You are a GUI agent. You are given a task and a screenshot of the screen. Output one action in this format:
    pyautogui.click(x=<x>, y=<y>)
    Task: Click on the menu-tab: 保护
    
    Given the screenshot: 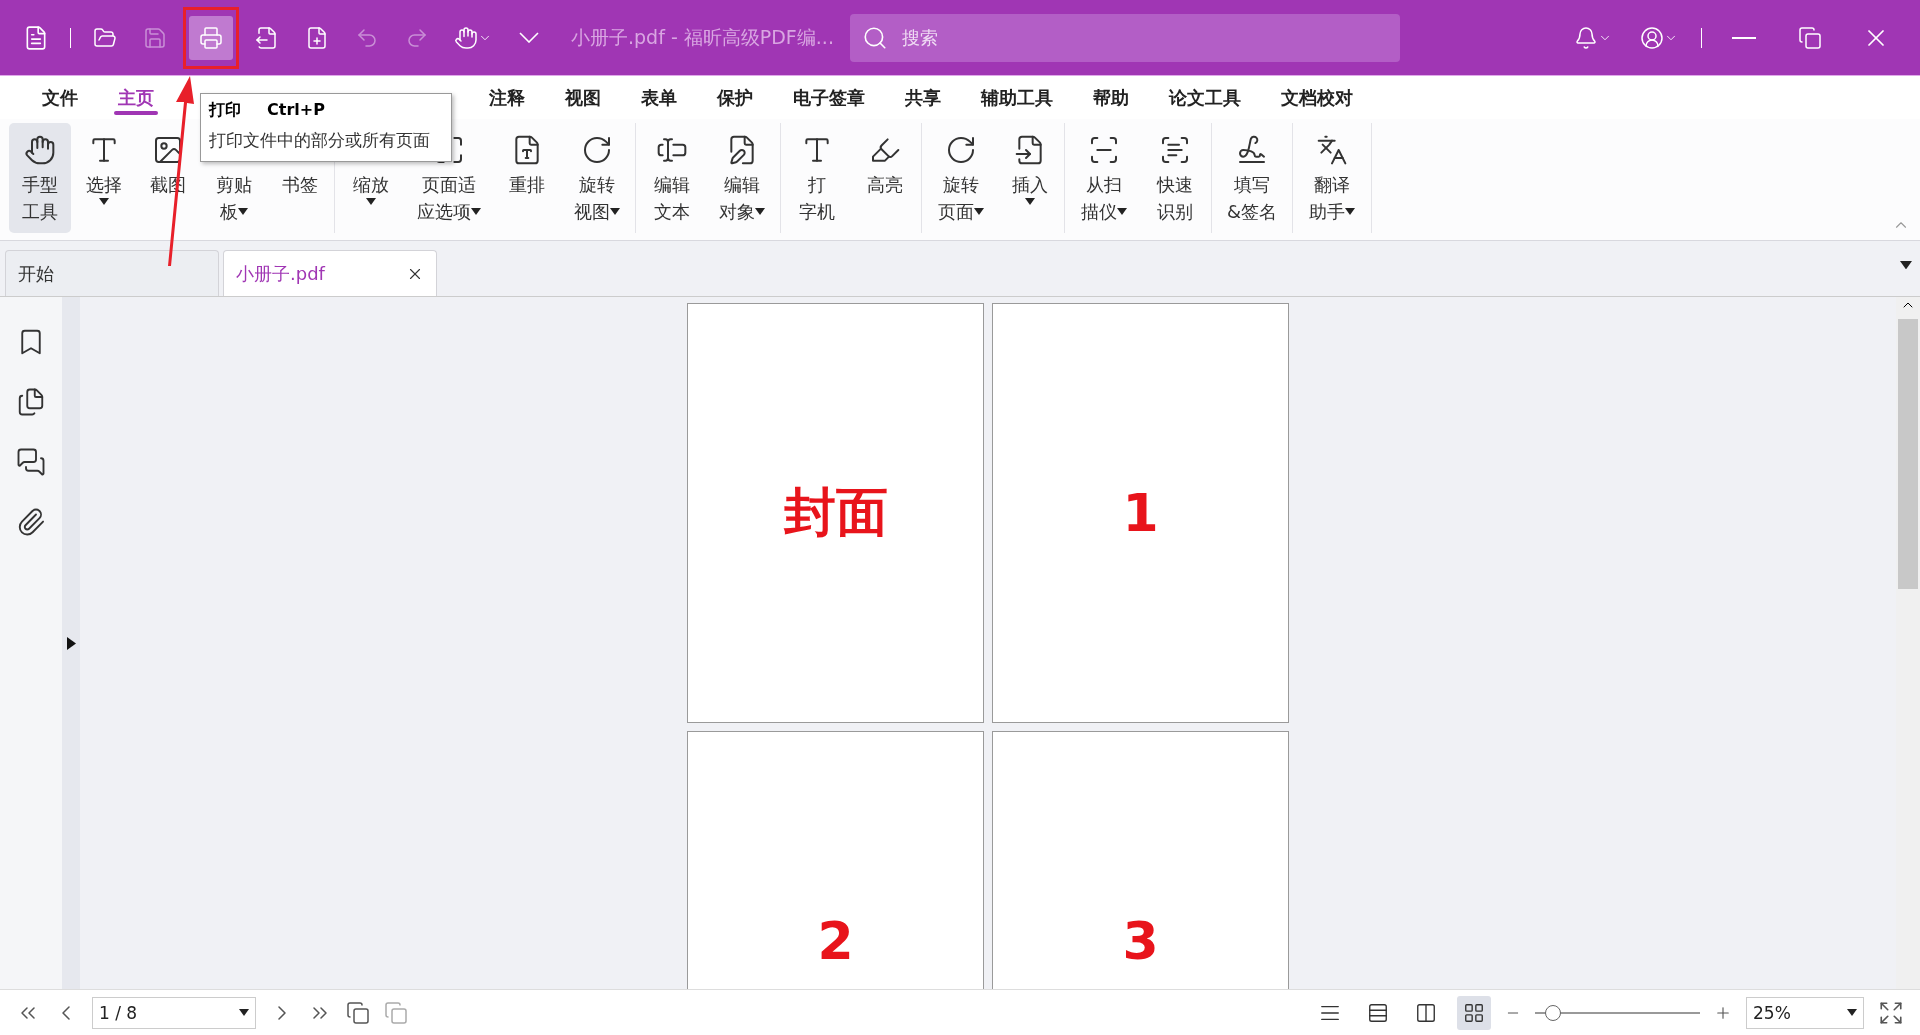 What is the action you would take?
    pyautogui.click(x=735, y=97)
    